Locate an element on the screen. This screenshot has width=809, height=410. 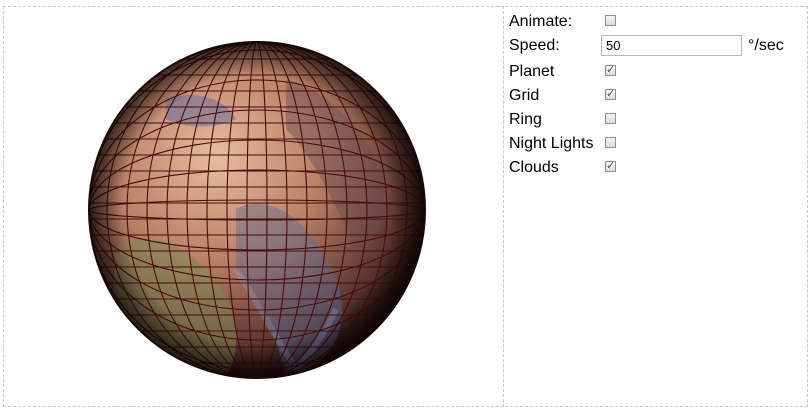
grid-row: Grid is located at coordinates (656, 96).